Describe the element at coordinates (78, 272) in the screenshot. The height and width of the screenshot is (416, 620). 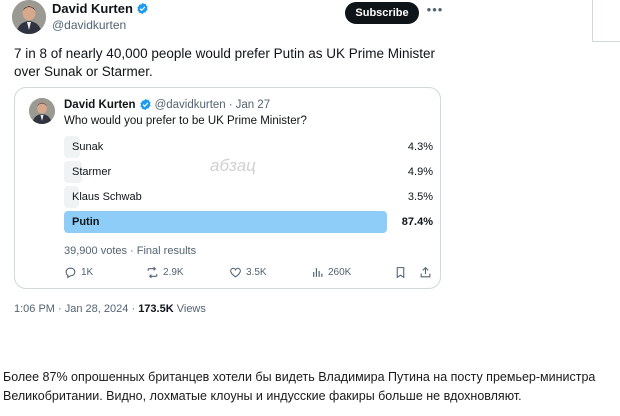
I see `reply-button: 1K` at that location.